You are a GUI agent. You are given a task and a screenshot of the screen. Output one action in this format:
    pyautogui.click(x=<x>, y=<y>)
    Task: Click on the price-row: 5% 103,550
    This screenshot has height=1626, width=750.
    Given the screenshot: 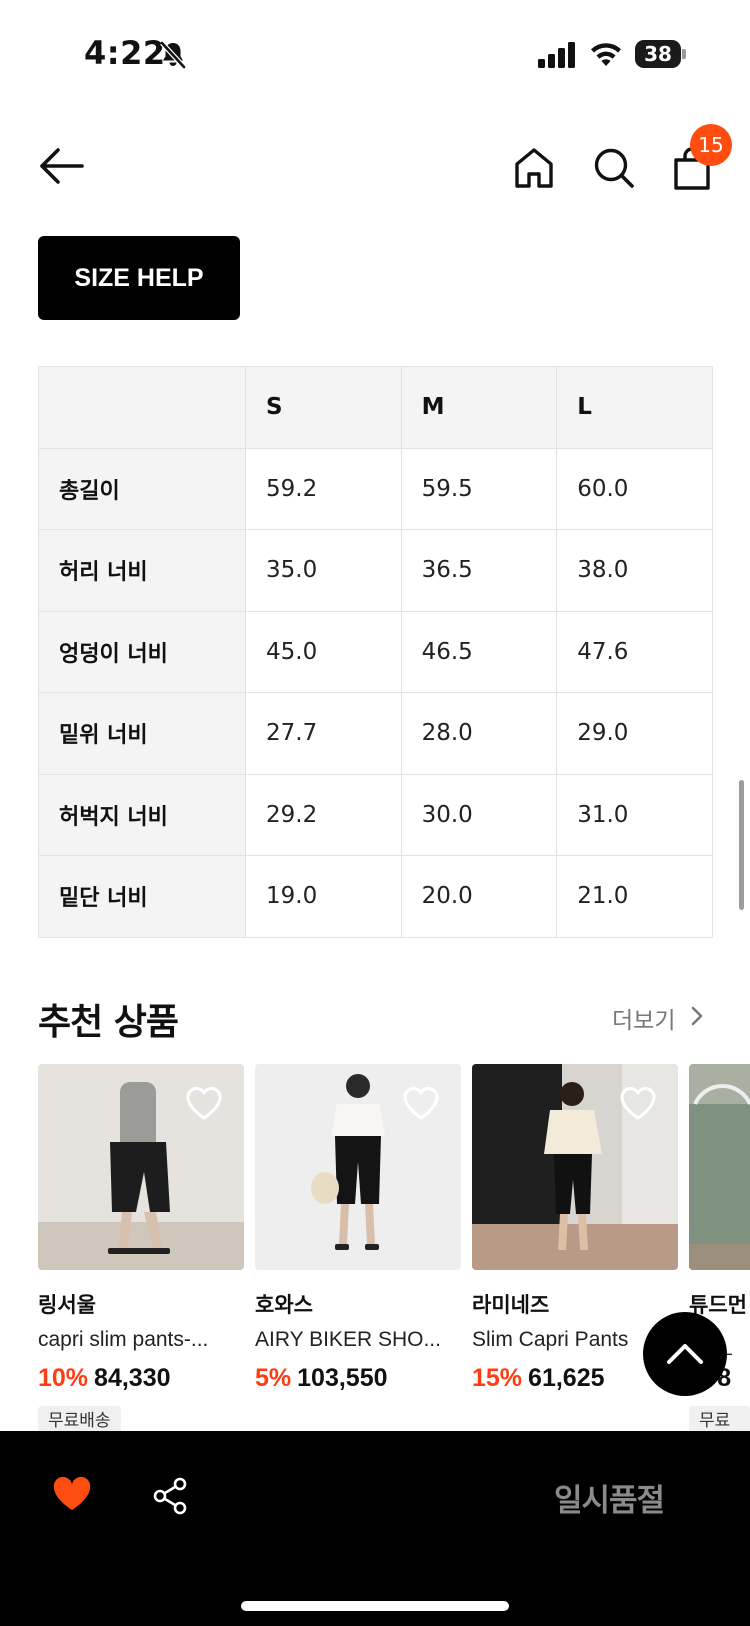 What is the action you would take?
    pyautogui.click(x=321, y=1378)
    